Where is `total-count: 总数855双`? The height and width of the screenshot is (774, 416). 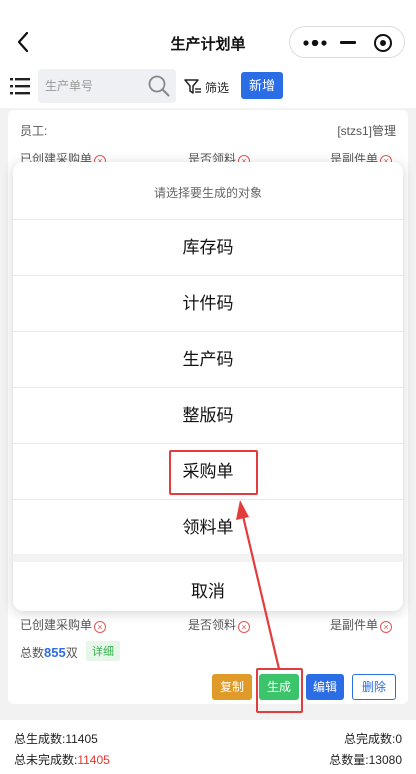
total-count: 总数855双 is located at coordinates (49, 652).